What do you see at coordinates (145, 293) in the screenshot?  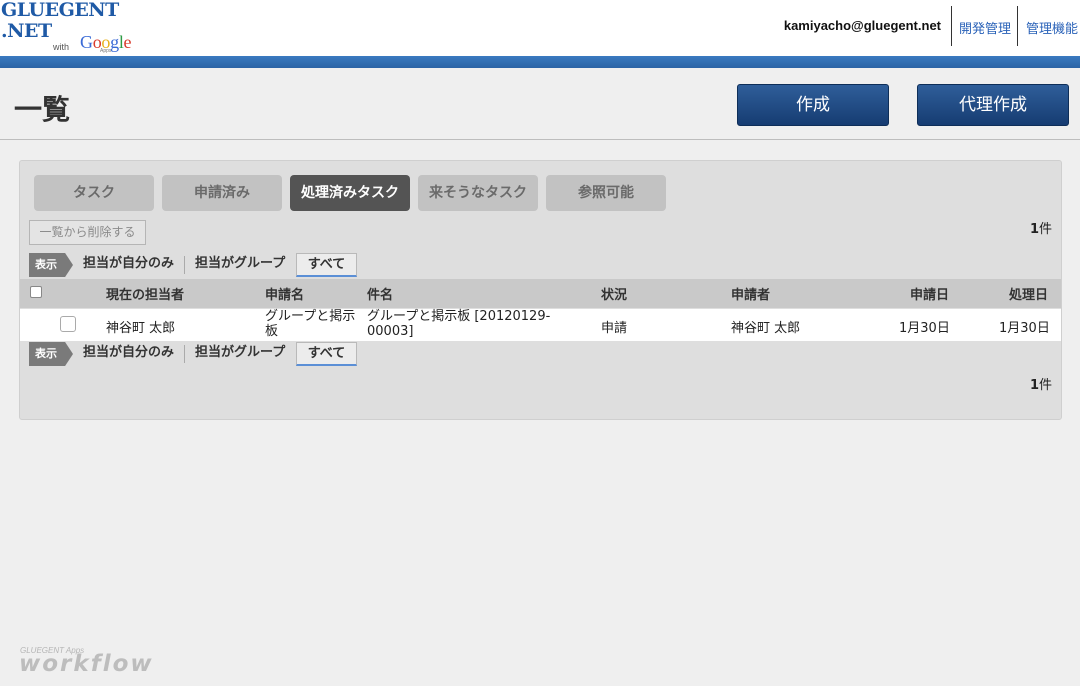 I see `column-header-assignee: 現在の担当者` at bounding box center [145, 293].